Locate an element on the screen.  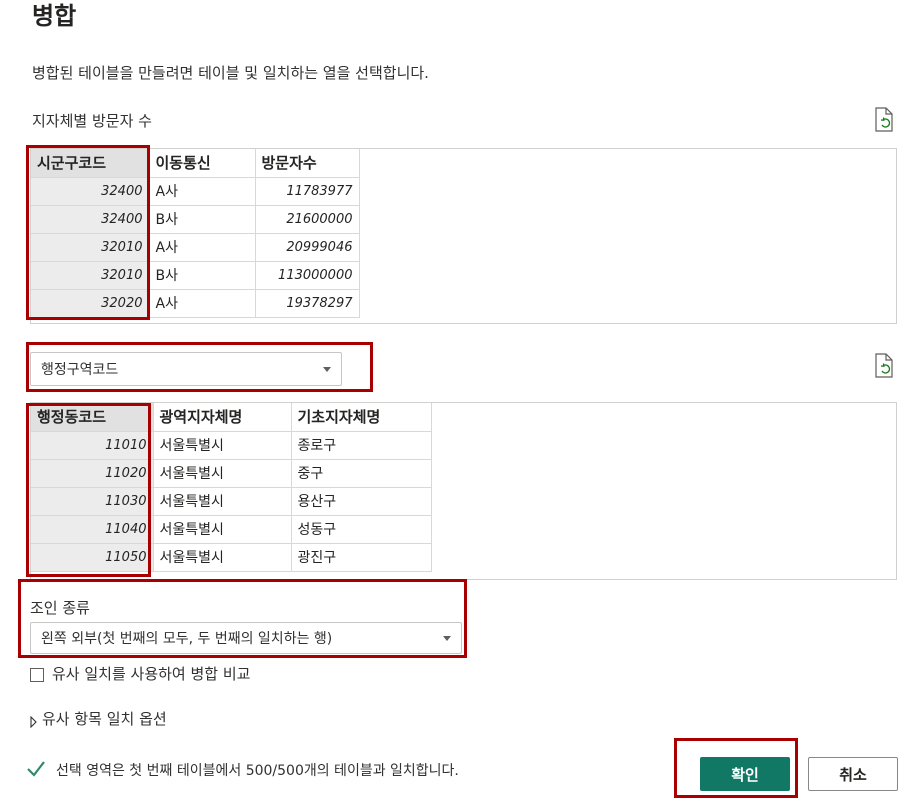
ok-button: 확인 is located at coordinates (745, 774).